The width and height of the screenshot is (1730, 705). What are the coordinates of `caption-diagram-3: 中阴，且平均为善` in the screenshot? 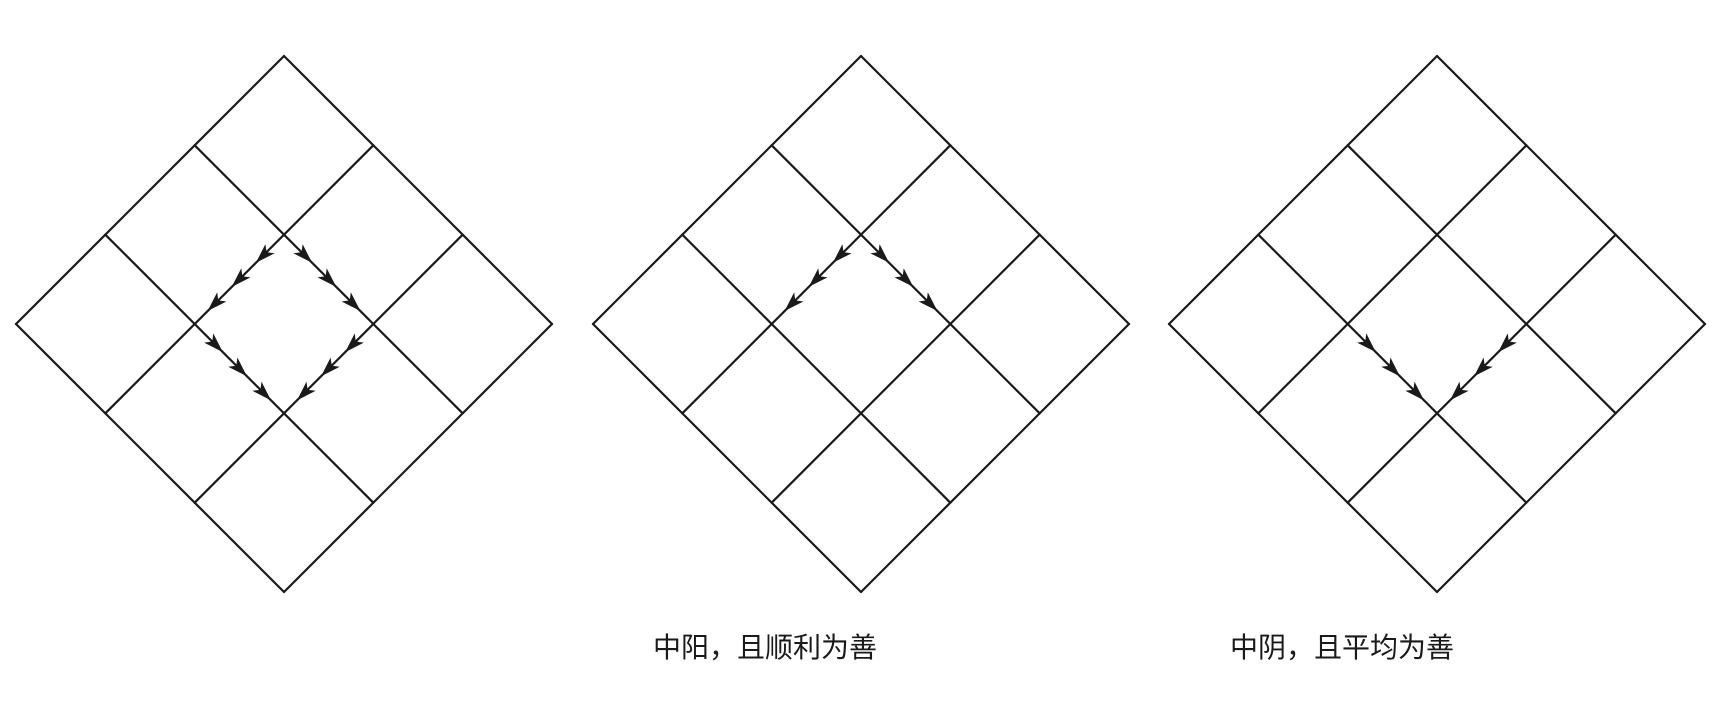 It's located at (1341, 647).